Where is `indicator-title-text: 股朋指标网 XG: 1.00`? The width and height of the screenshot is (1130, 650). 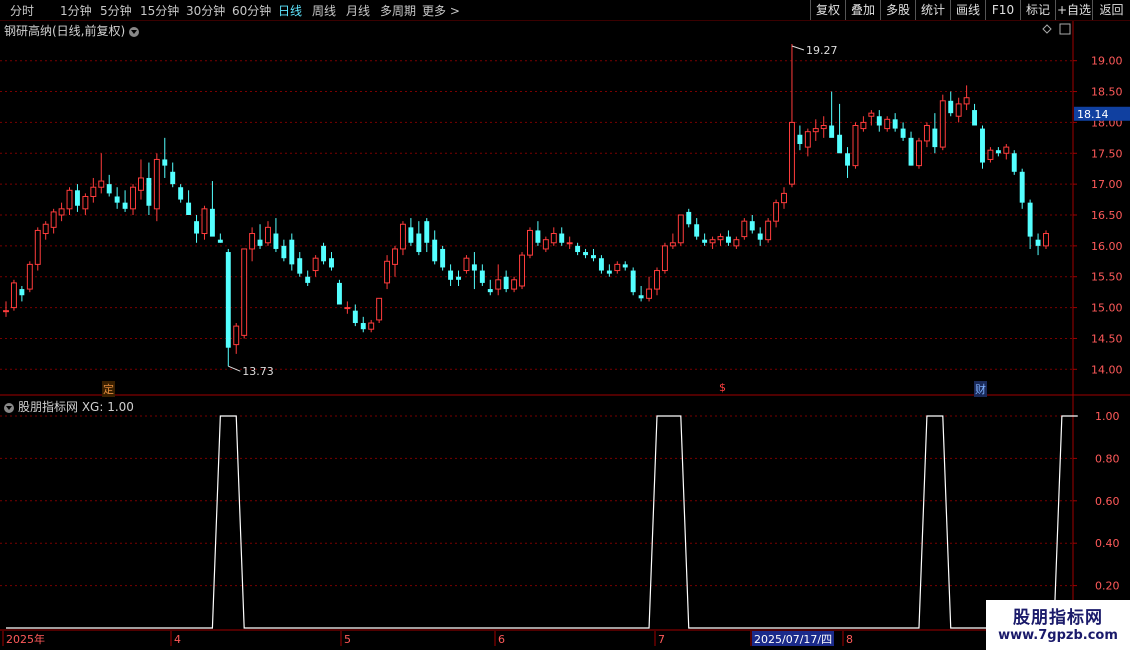
indicator-title-text: 股朋指标网 XG: 1.00 is located at coordinates (76, 407).